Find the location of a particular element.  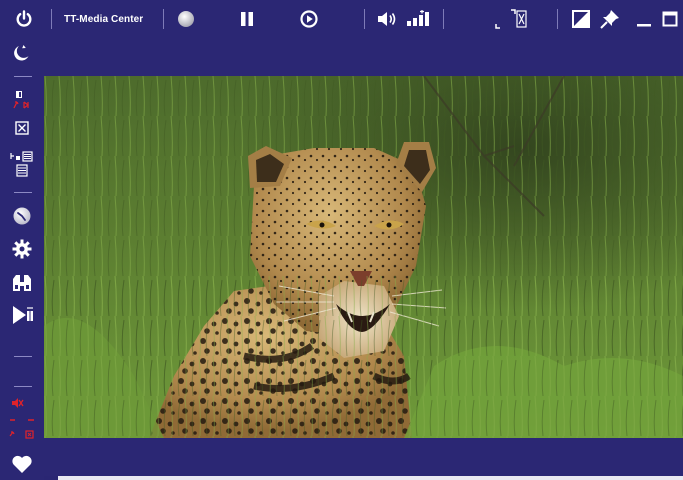

search-button is located at coordinates (22, 283).